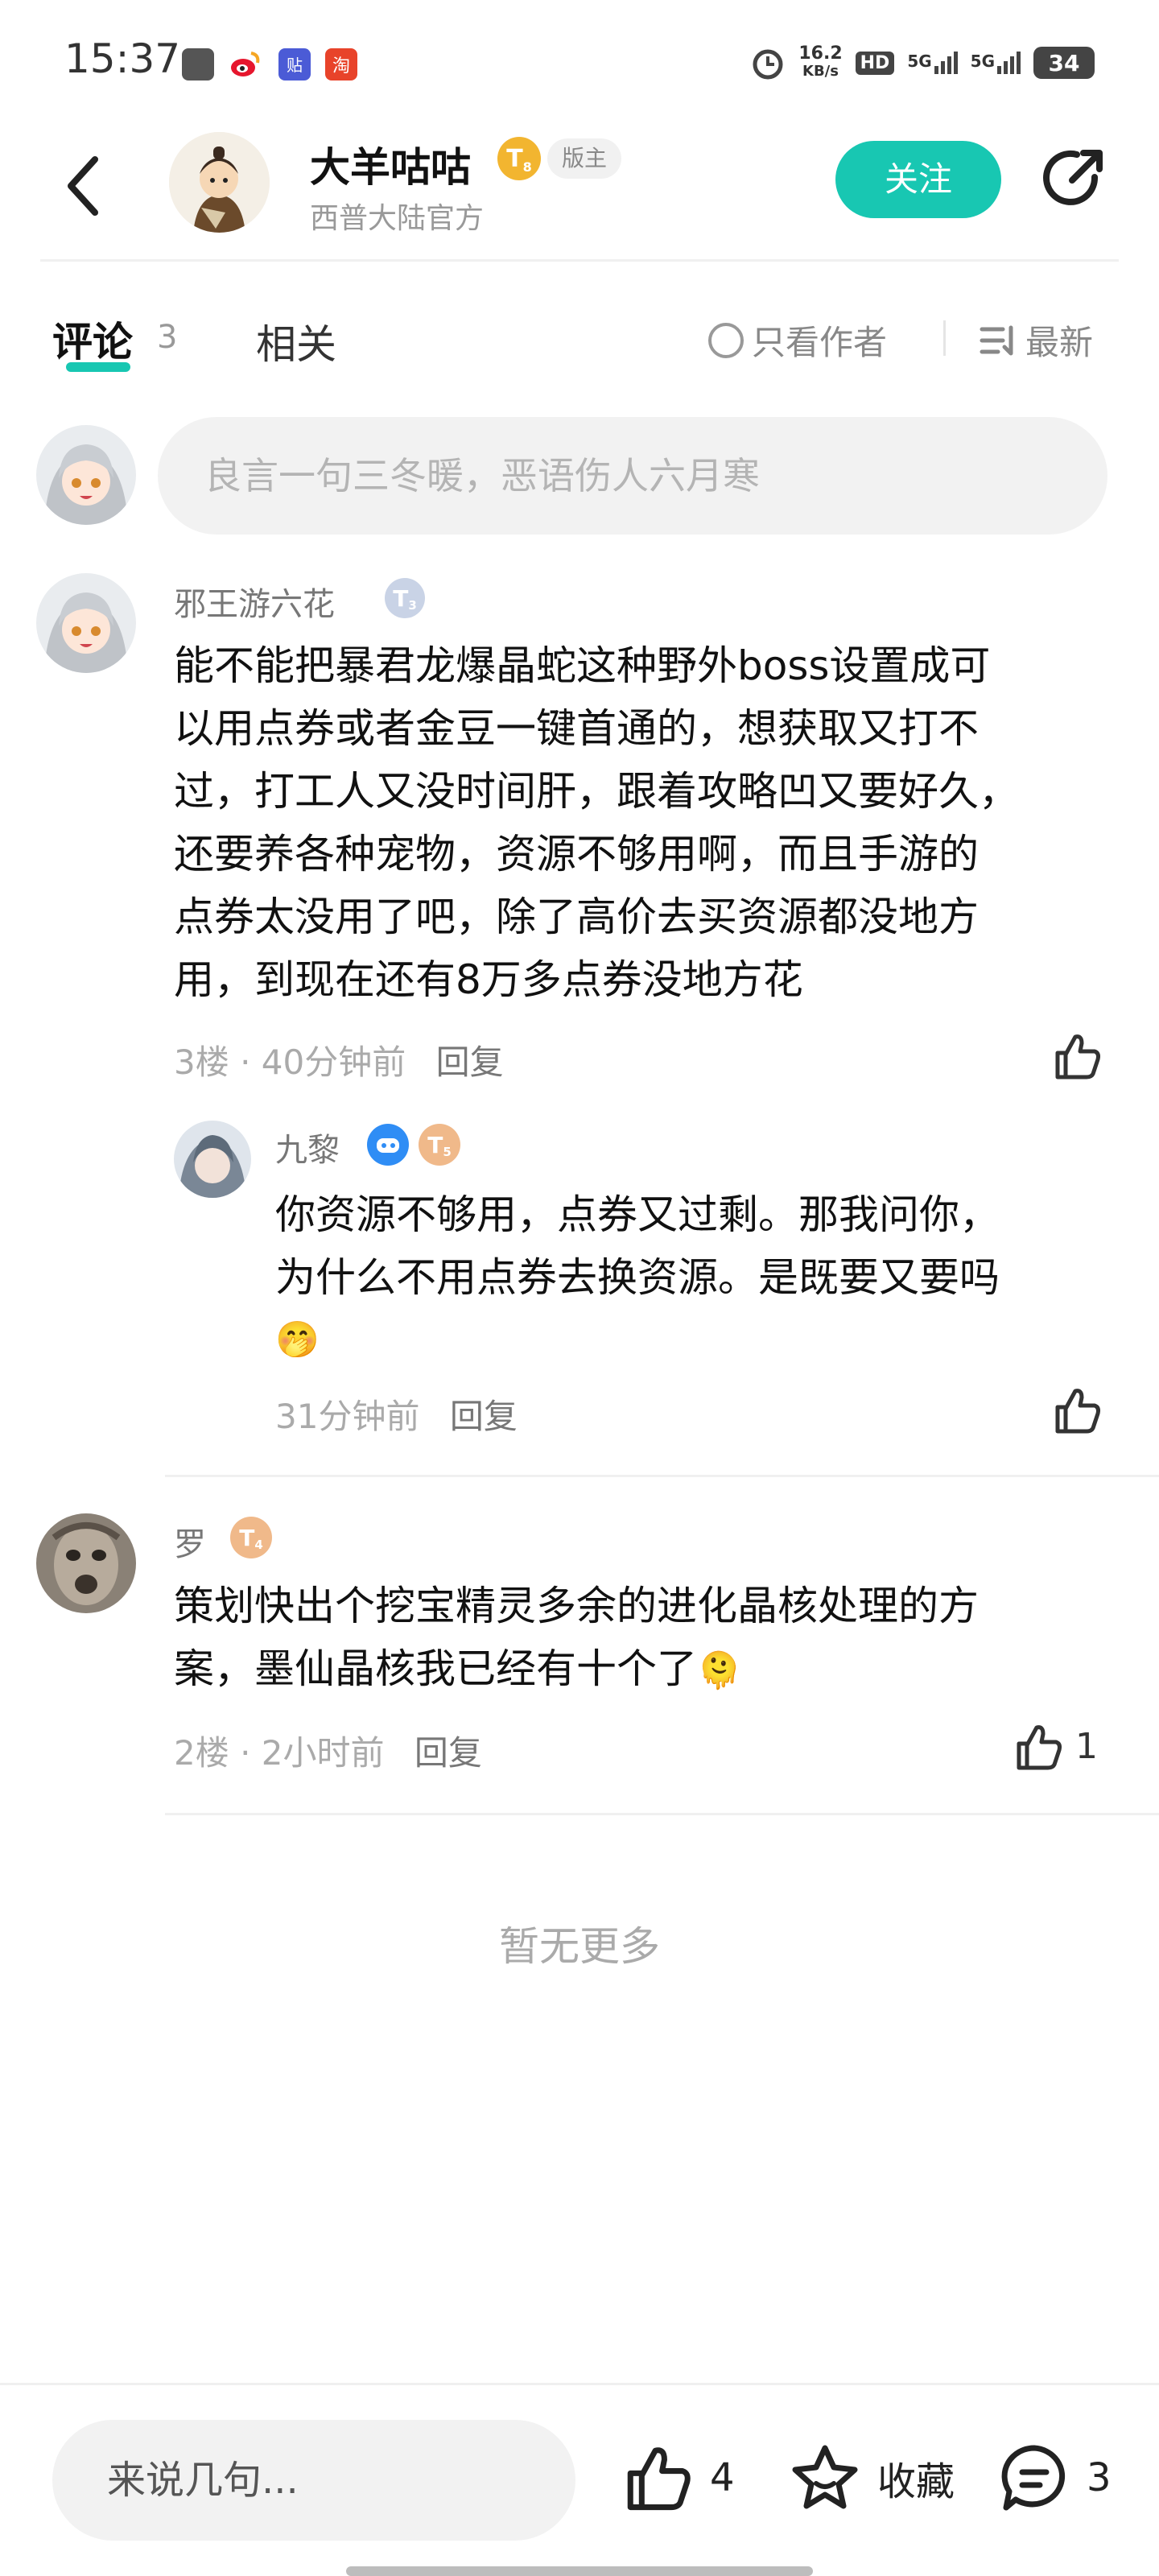 This screenshot has height=2576, width=1159. What do you see at coordinates (726, 340) in the screenshot?
I see `radio-icon` at bounding box center [726, 340].